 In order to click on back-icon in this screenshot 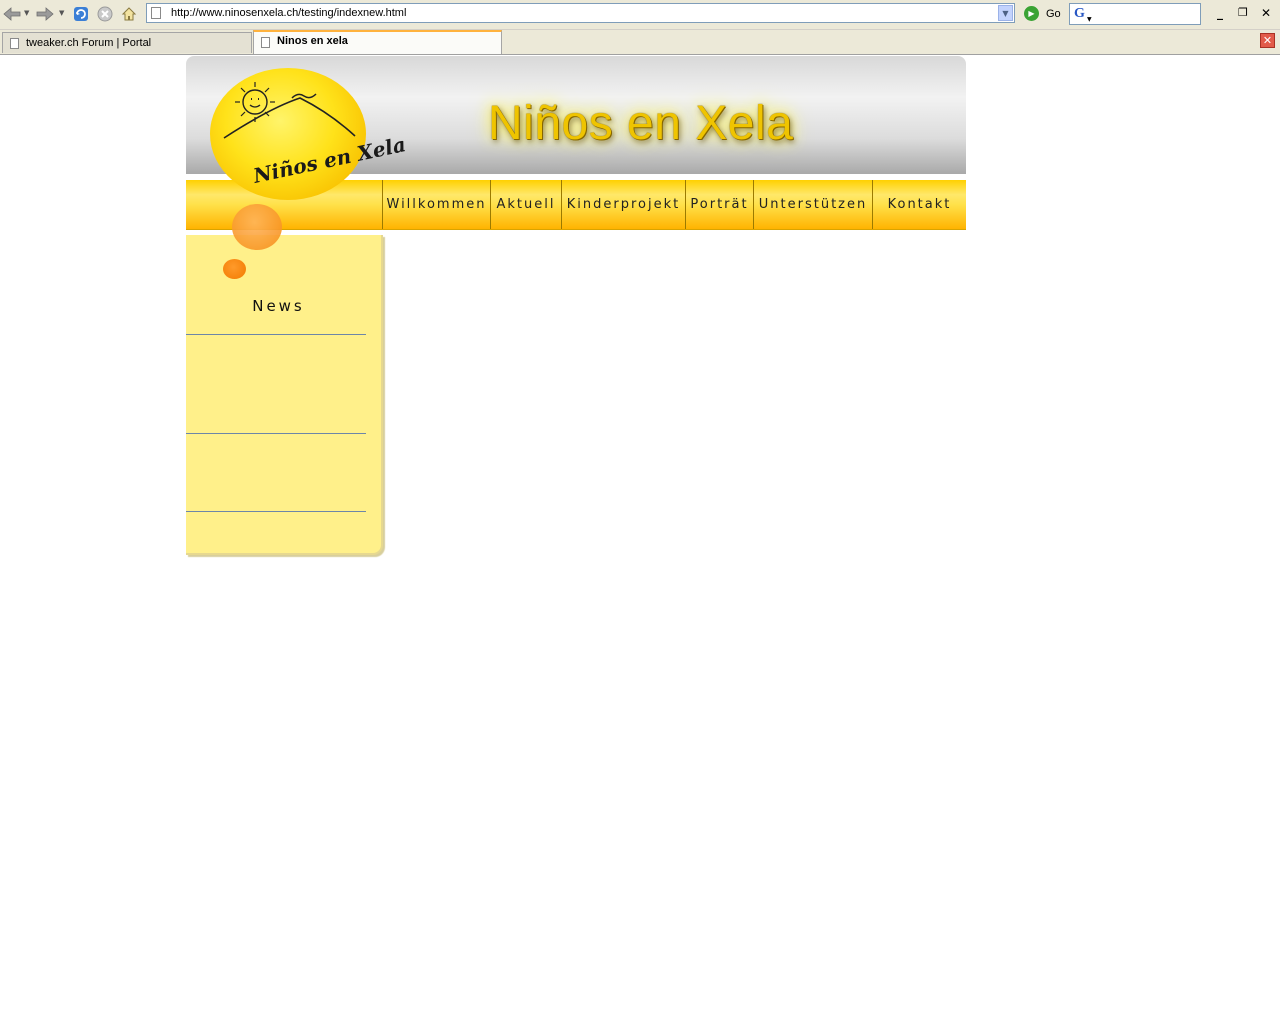, I will do `click(12, 14)`.